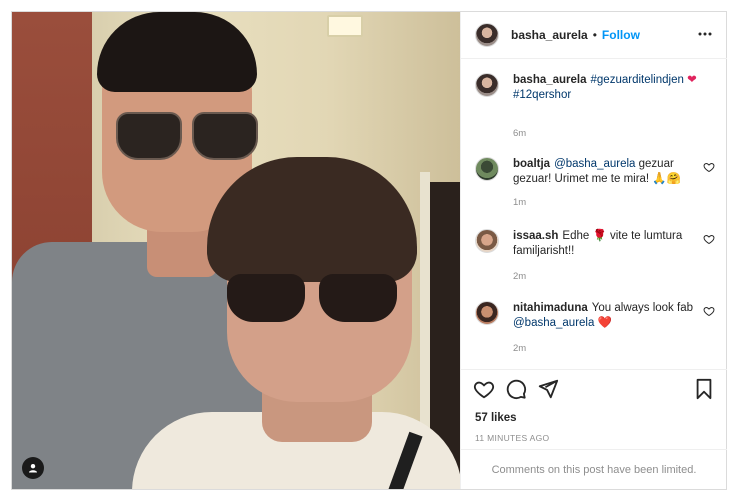 The width and height of the screenshot is (732, 500). I want to click on caption-username: basha_aurela, so click(550, 80).